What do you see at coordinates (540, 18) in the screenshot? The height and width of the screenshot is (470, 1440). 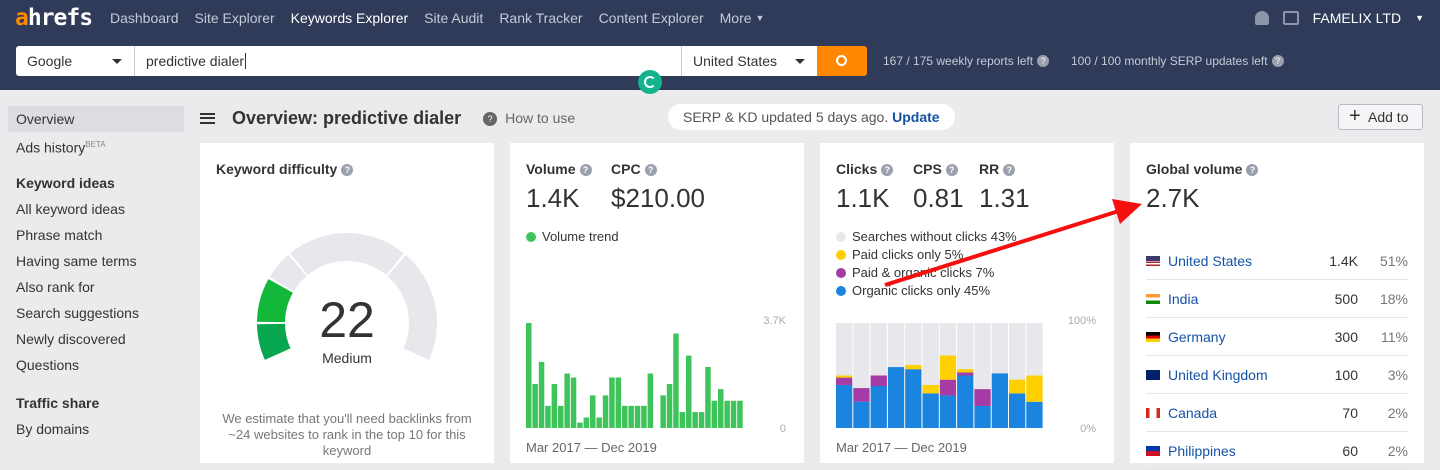 I see `nav-rank-tracker: Rank Tracker` at bounding box center [540, 18].